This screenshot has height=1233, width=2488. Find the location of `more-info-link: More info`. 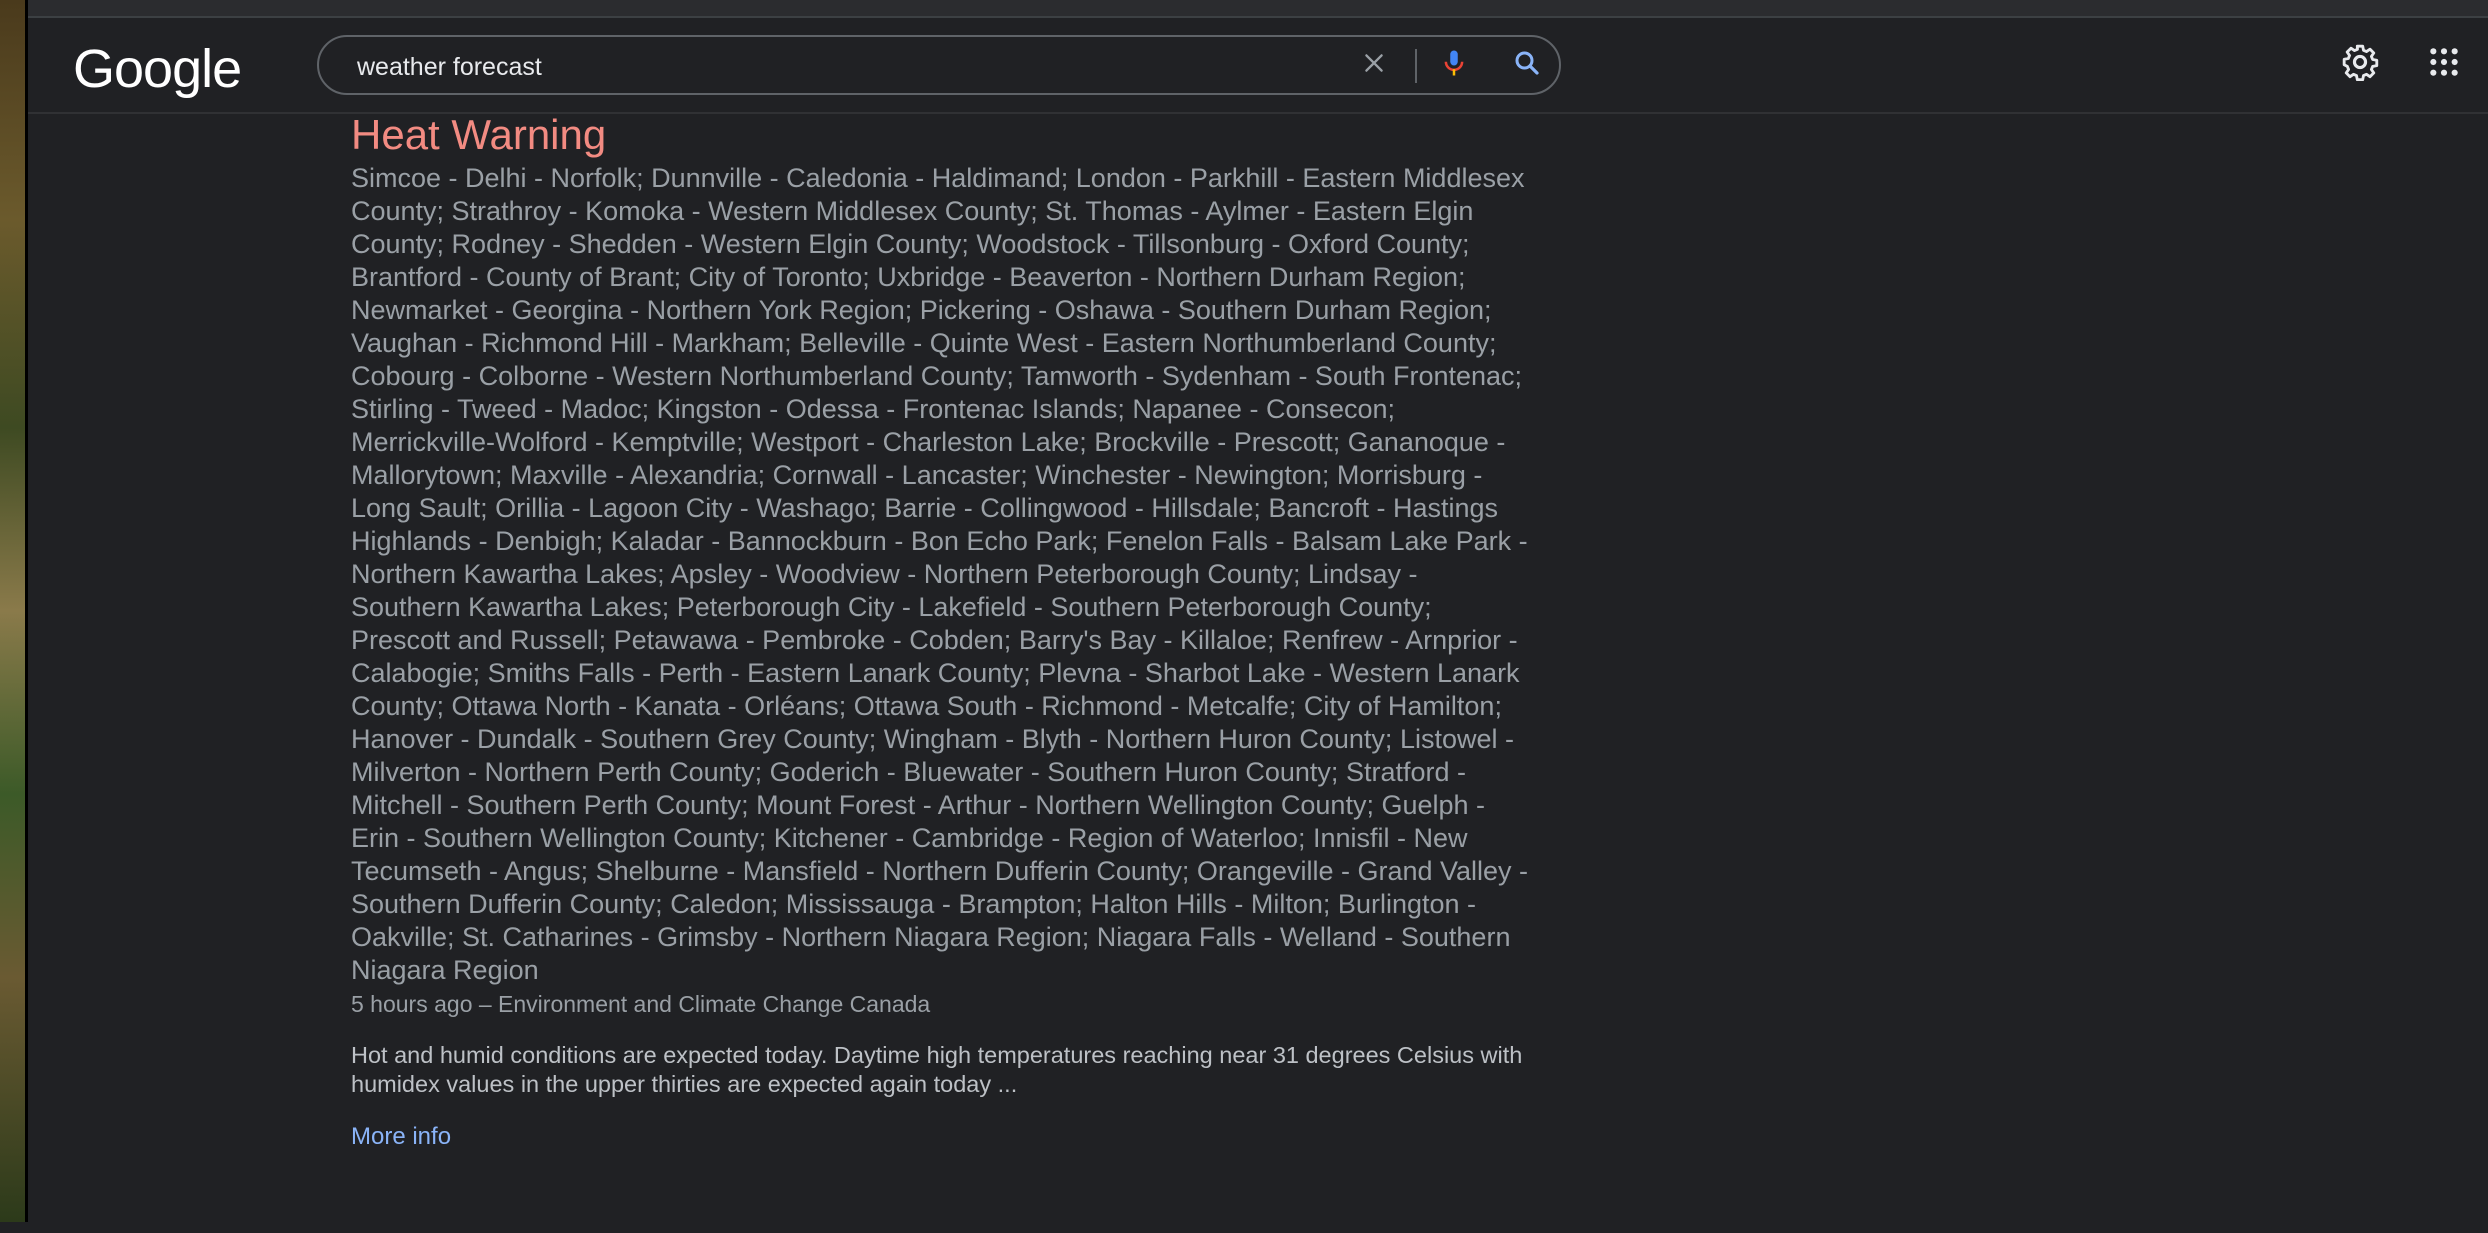

more-info-link: More info is located at coordinates (401, 1137).